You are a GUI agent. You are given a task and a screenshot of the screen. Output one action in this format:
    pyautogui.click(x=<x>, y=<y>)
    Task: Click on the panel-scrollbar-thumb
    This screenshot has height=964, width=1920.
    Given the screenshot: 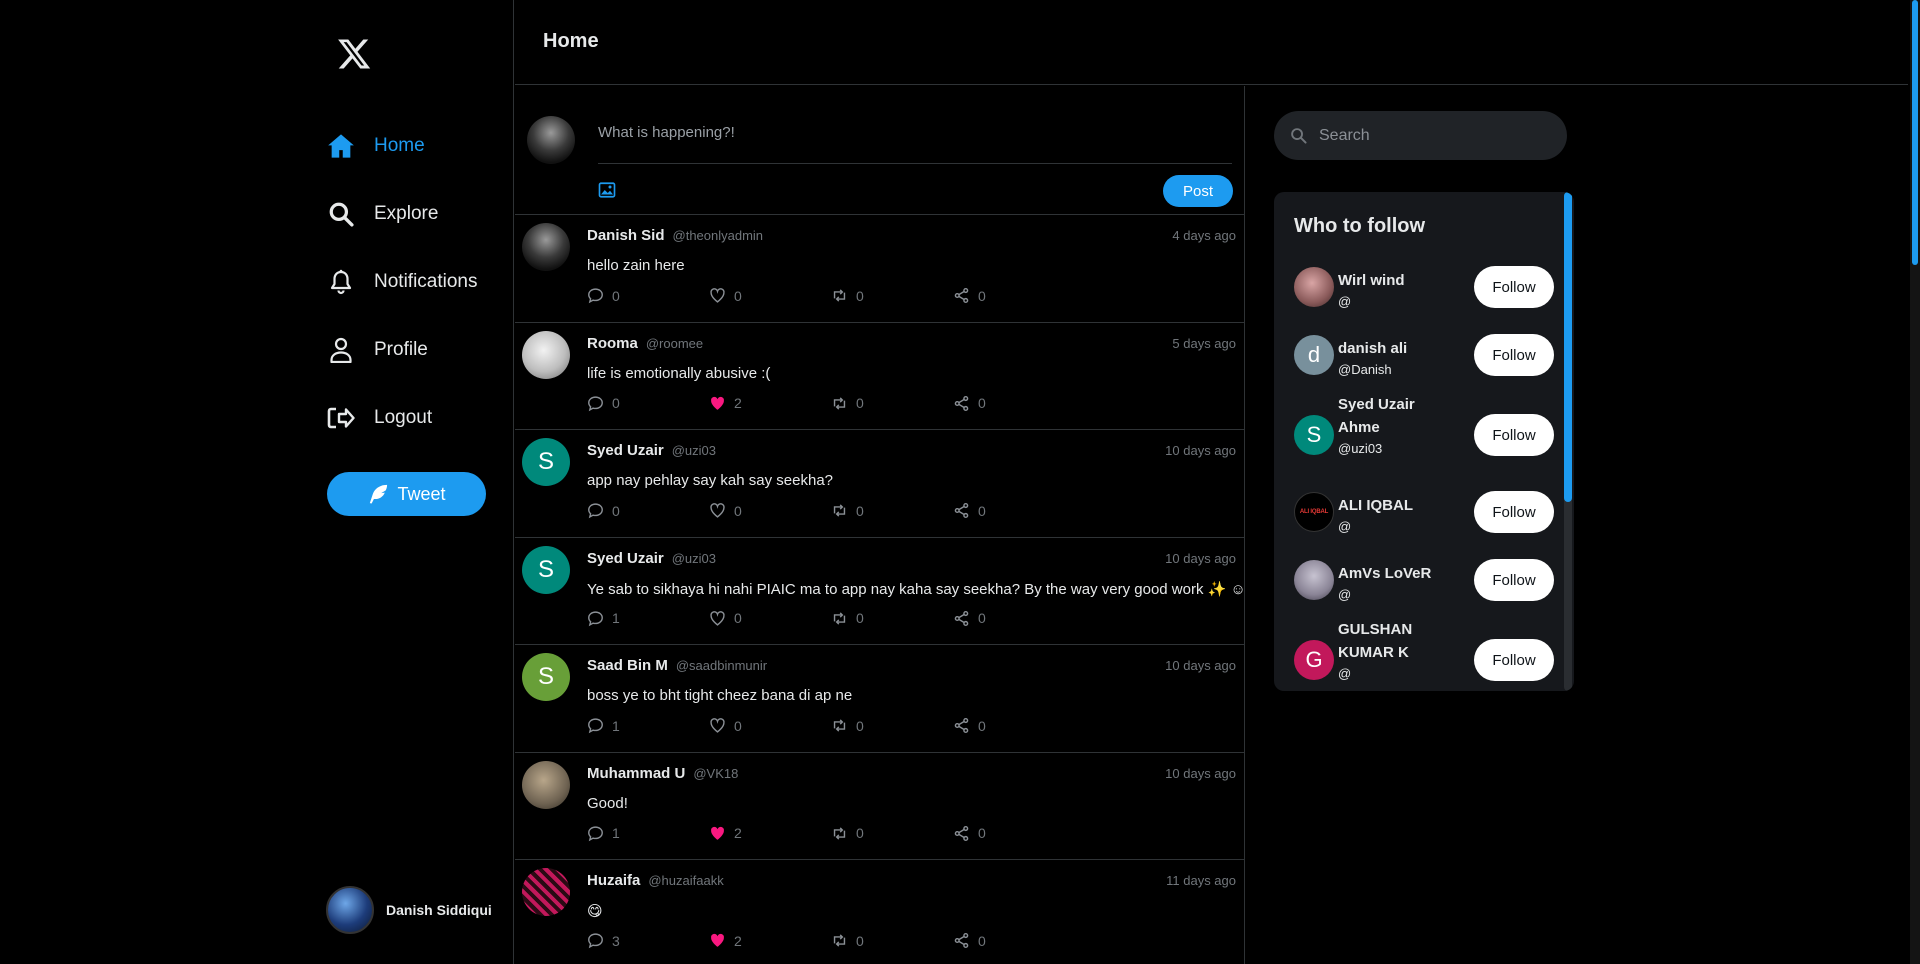 What is the action you would take?
    pyautogui.click(x=1568, y=347)
    